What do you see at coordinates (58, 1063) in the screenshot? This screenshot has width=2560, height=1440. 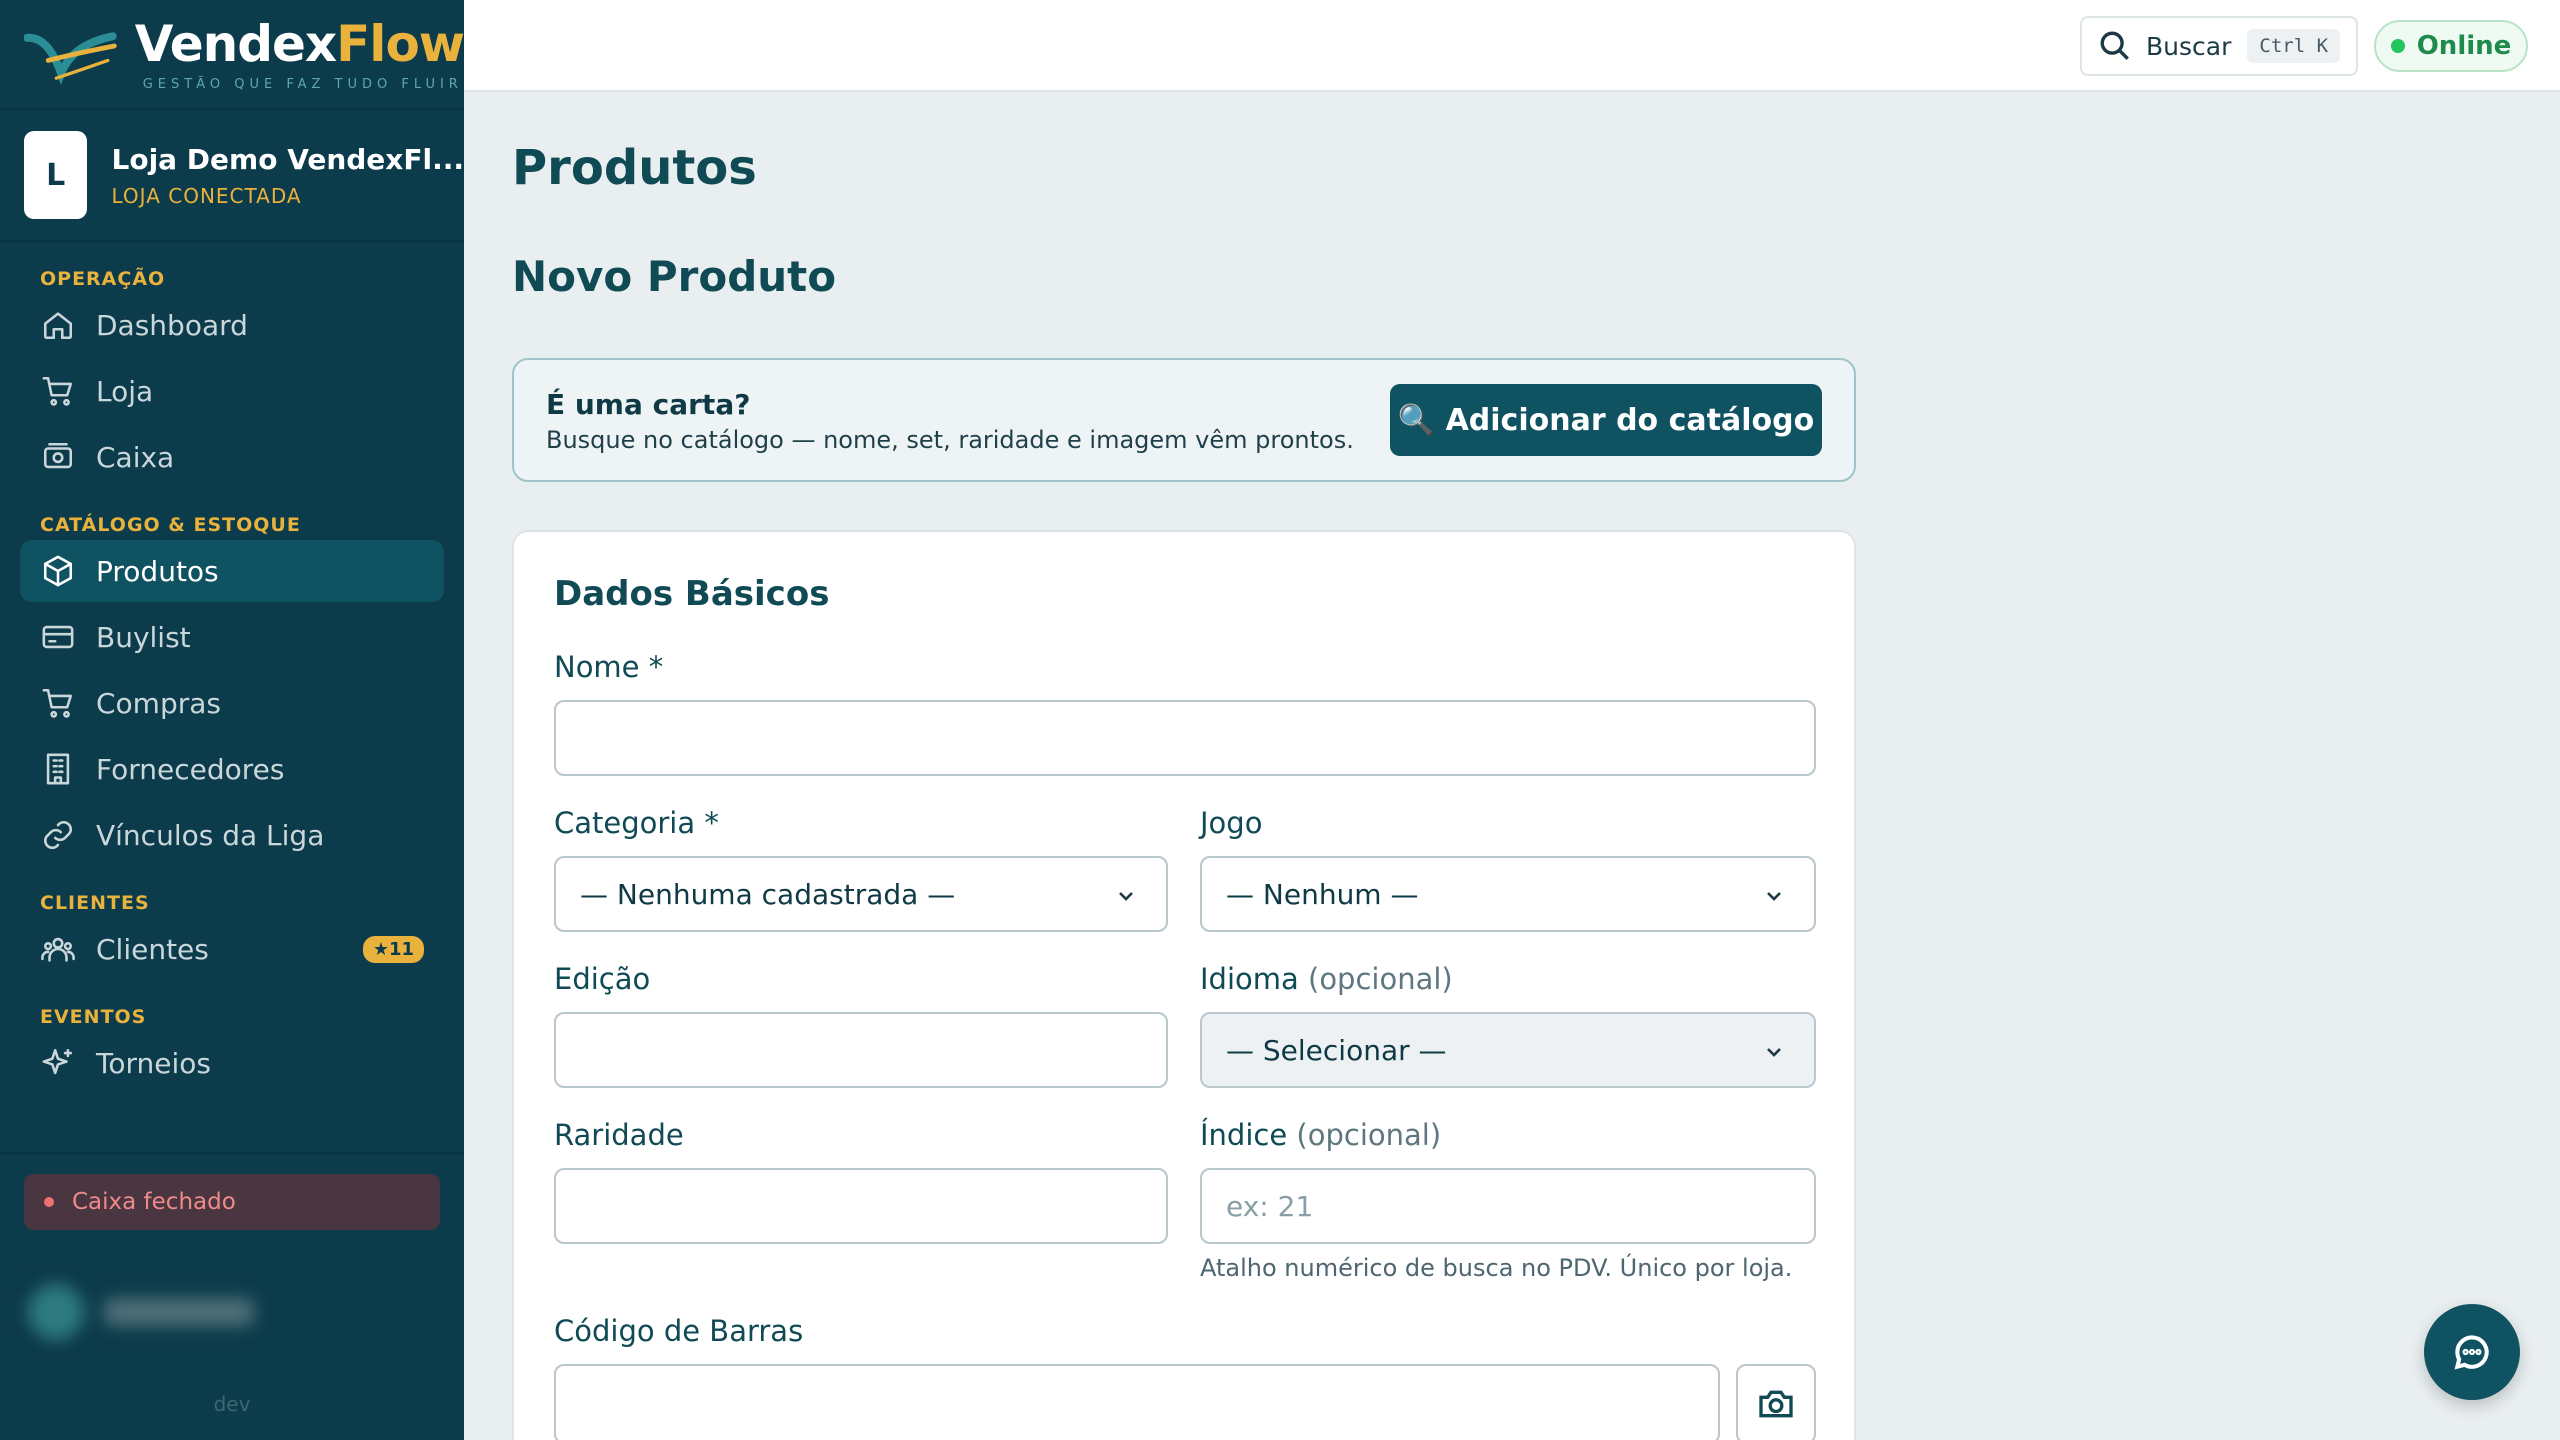 I see `sparkles-icon` at bounding box center [58, 1063].